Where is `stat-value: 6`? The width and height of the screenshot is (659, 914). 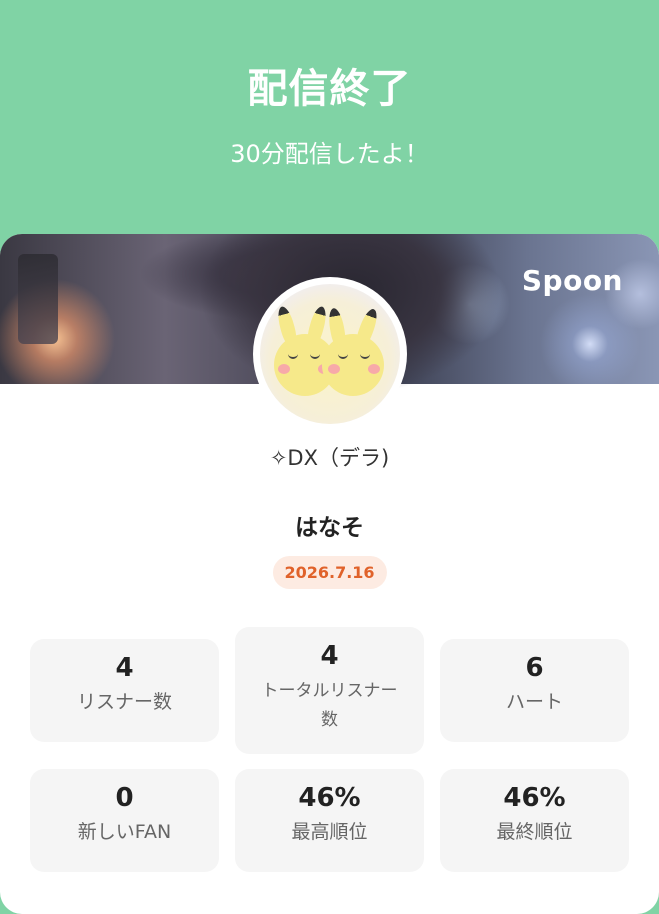 stat-value: 6 is located at coordinates (534, 668).